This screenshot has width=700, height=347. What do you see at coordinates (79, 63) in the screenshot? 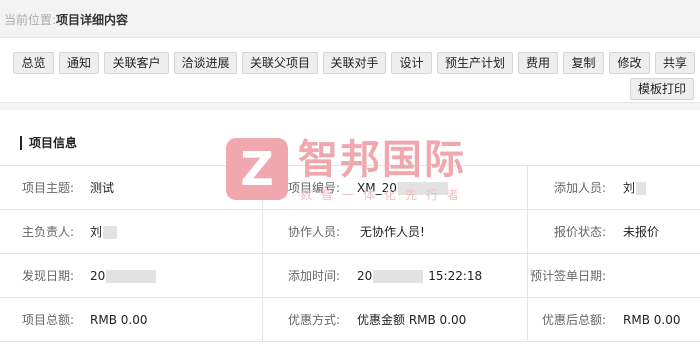
I see `notify-button: 通知` at bounding box center [79, 63].